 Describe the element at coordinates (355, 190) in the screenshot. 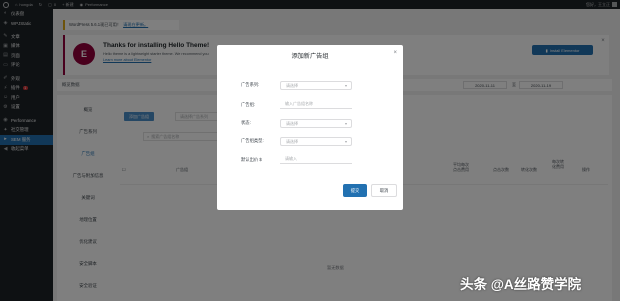

I see `submit-button: 提交` at that location.